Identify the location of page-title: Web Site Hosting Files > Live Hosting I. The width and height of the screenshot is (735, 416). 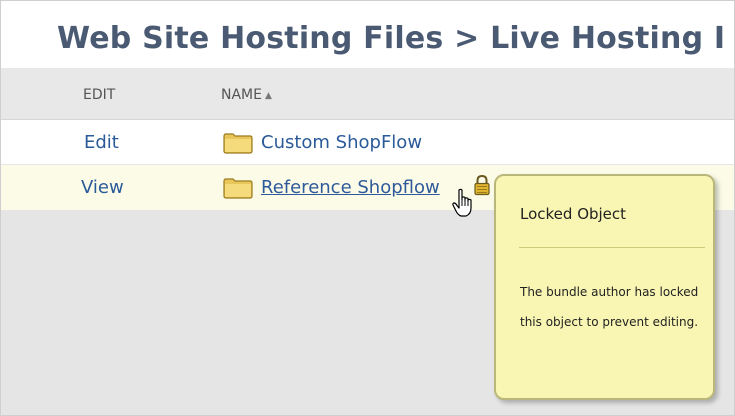
(391, 38).